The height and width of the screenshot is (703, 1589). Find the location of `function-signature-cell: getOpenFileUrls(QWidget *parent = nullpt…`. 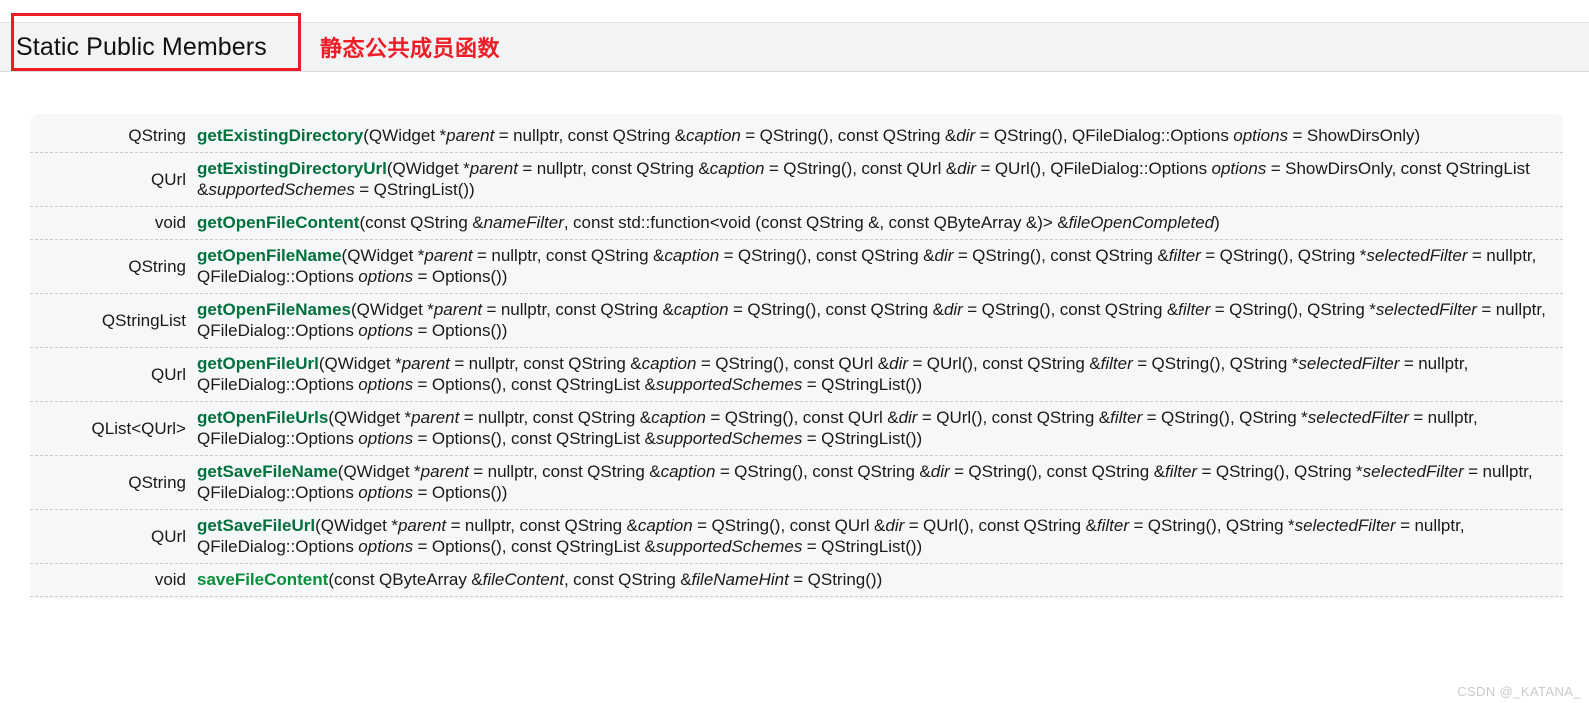

function-signature-cell: getOpenFileUrls(QWidget *parent = nullpt… is located at coordinates (880, 428).